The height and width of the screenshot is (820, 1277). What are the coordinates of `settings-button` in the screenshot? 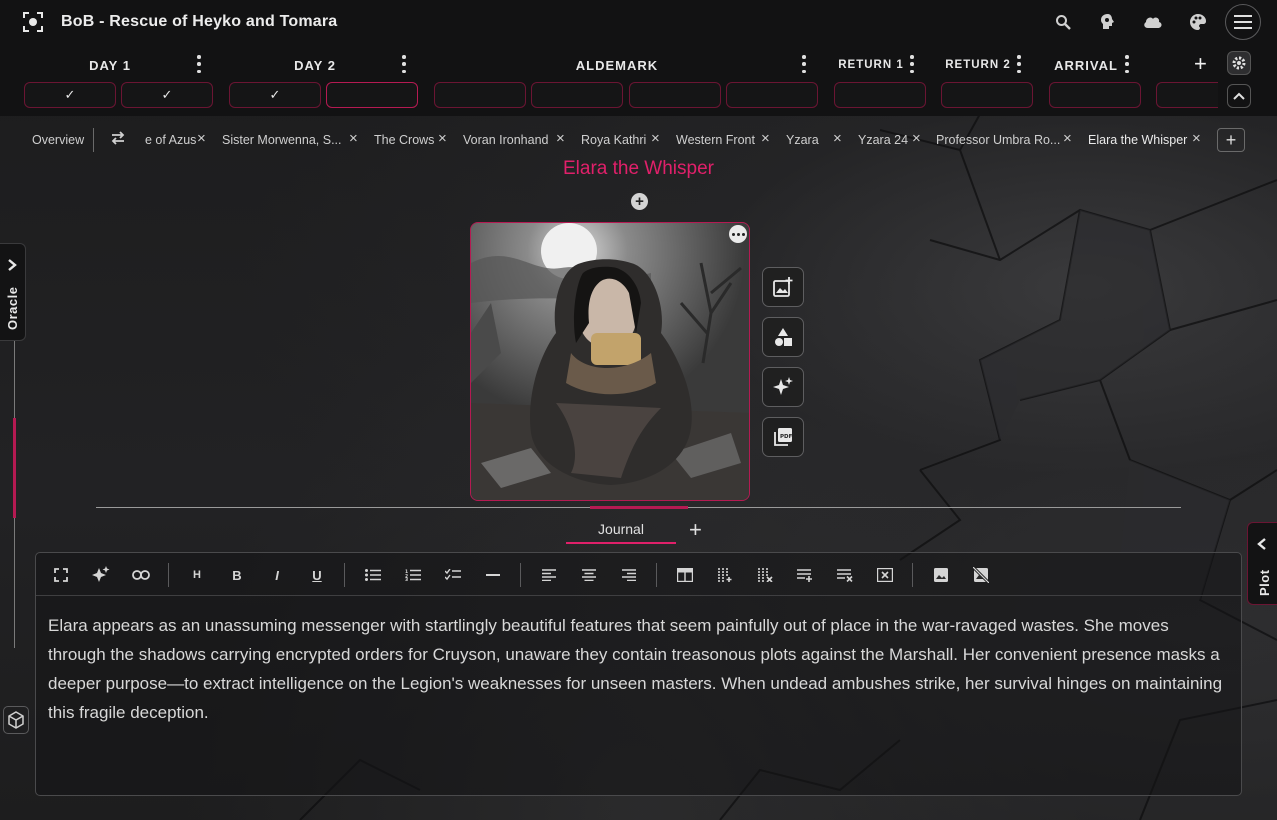 It's located at (1239, 63).